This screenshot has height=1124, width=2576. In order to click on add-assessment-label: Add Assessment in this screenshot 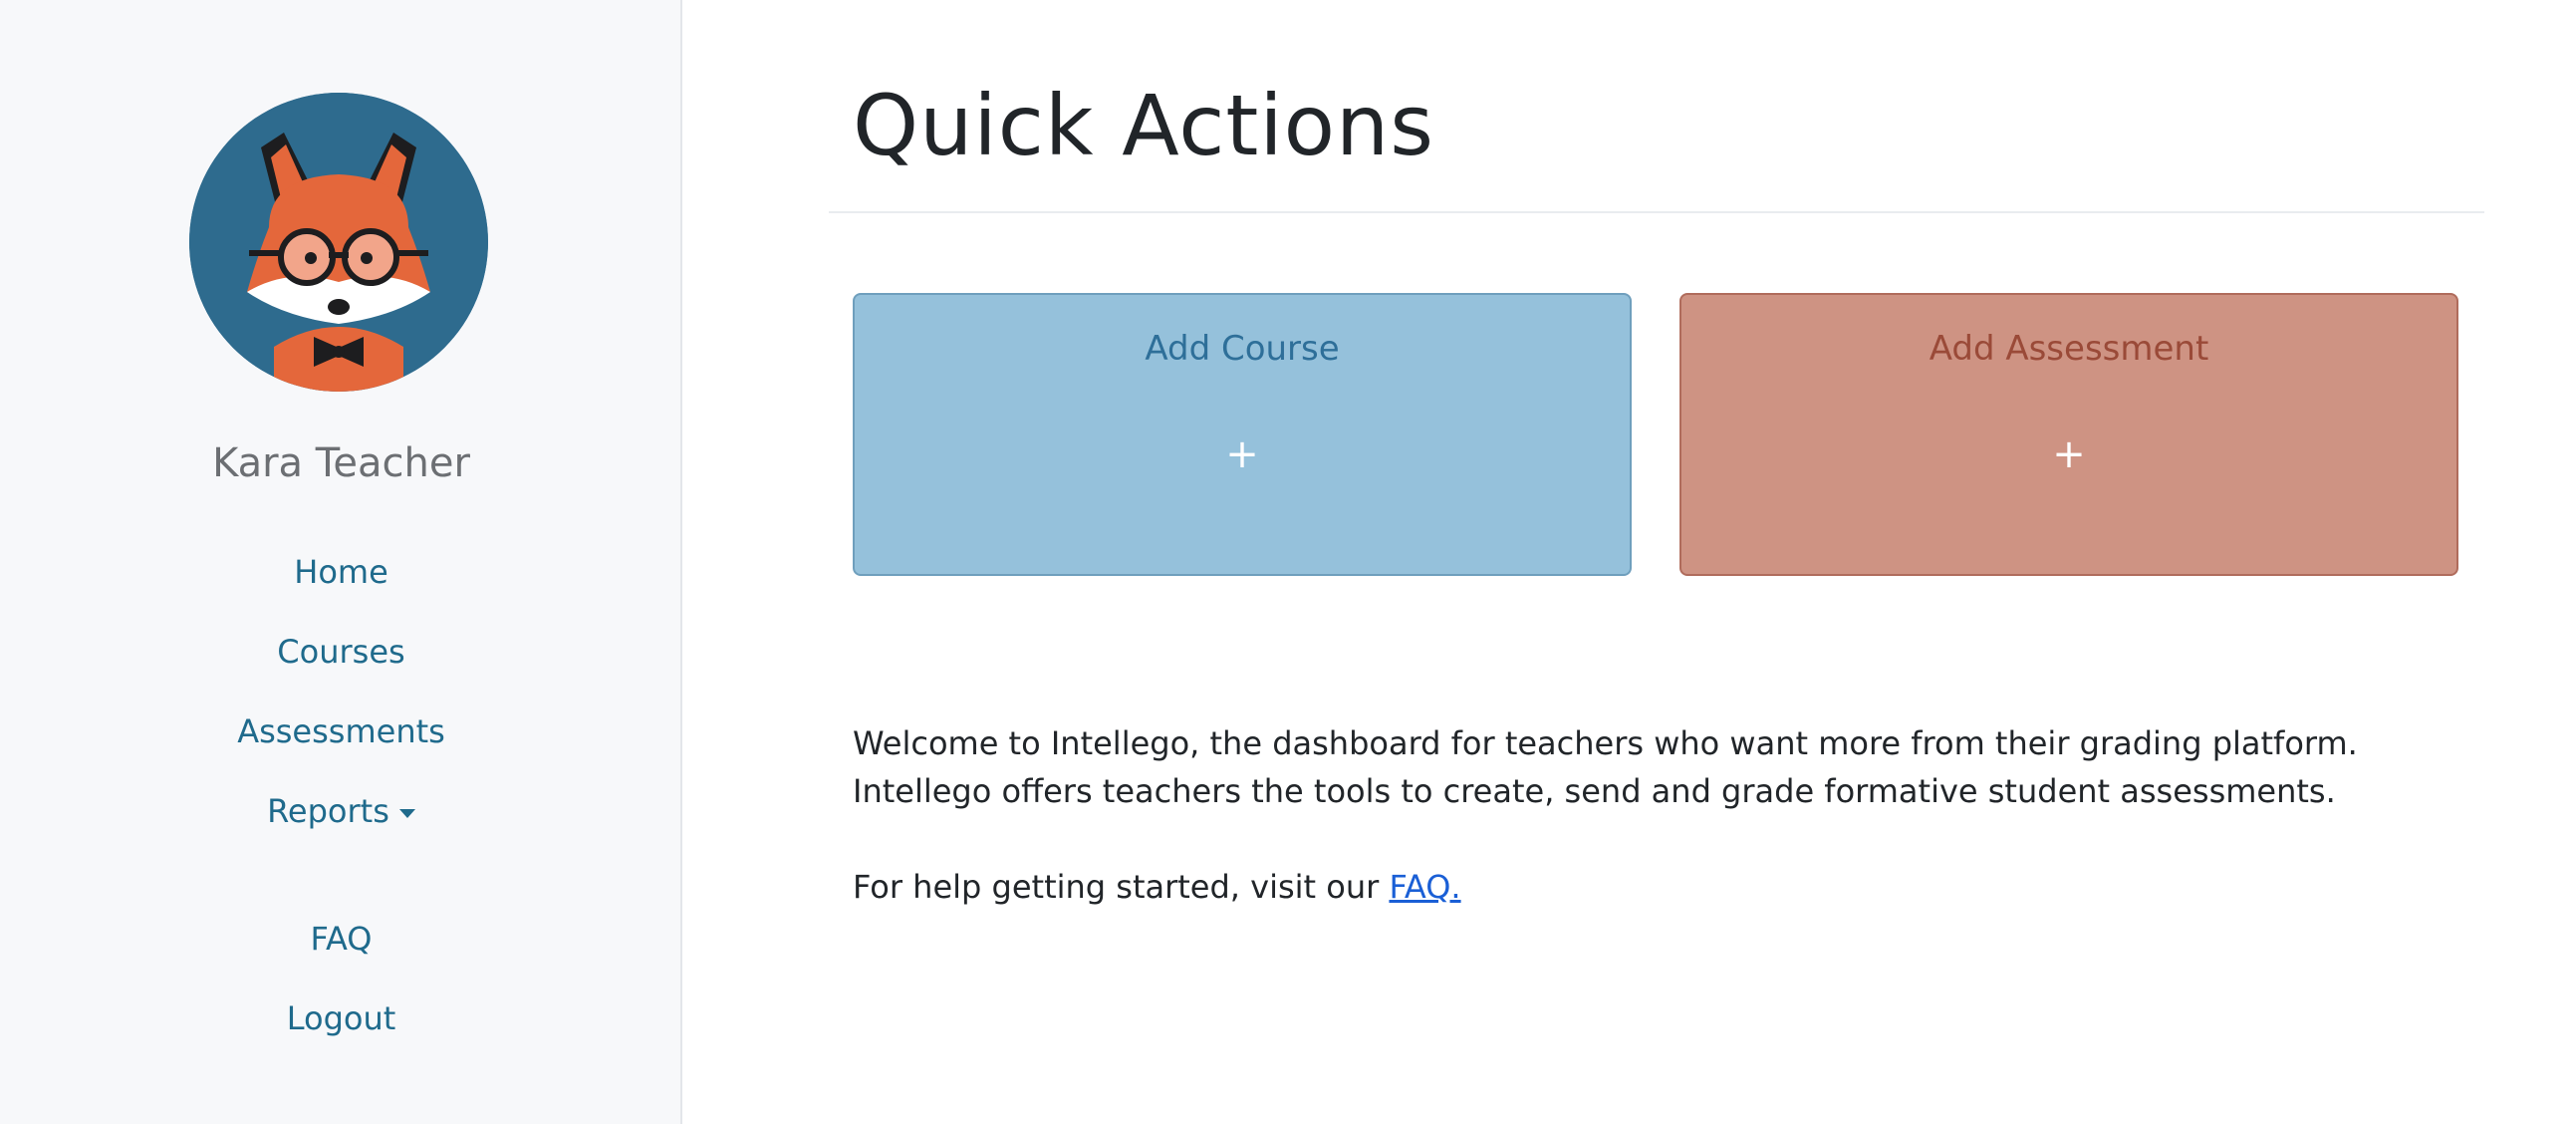, I will do `click(2069, 349)`.